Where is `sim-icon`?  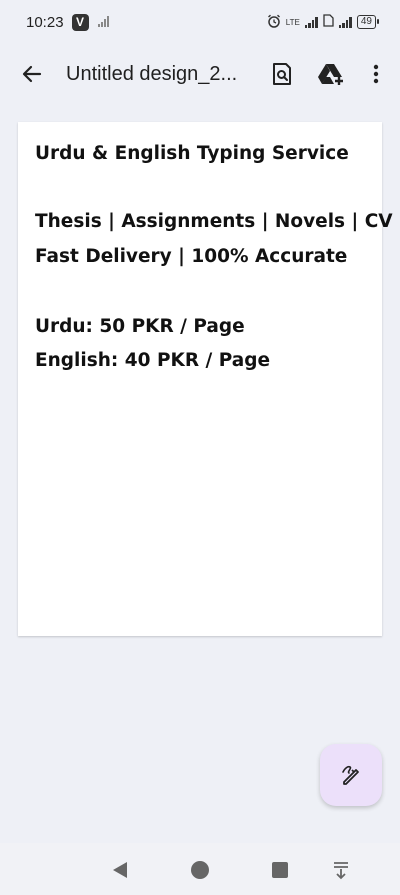
sim-icon is located at coordinates (328, 22).